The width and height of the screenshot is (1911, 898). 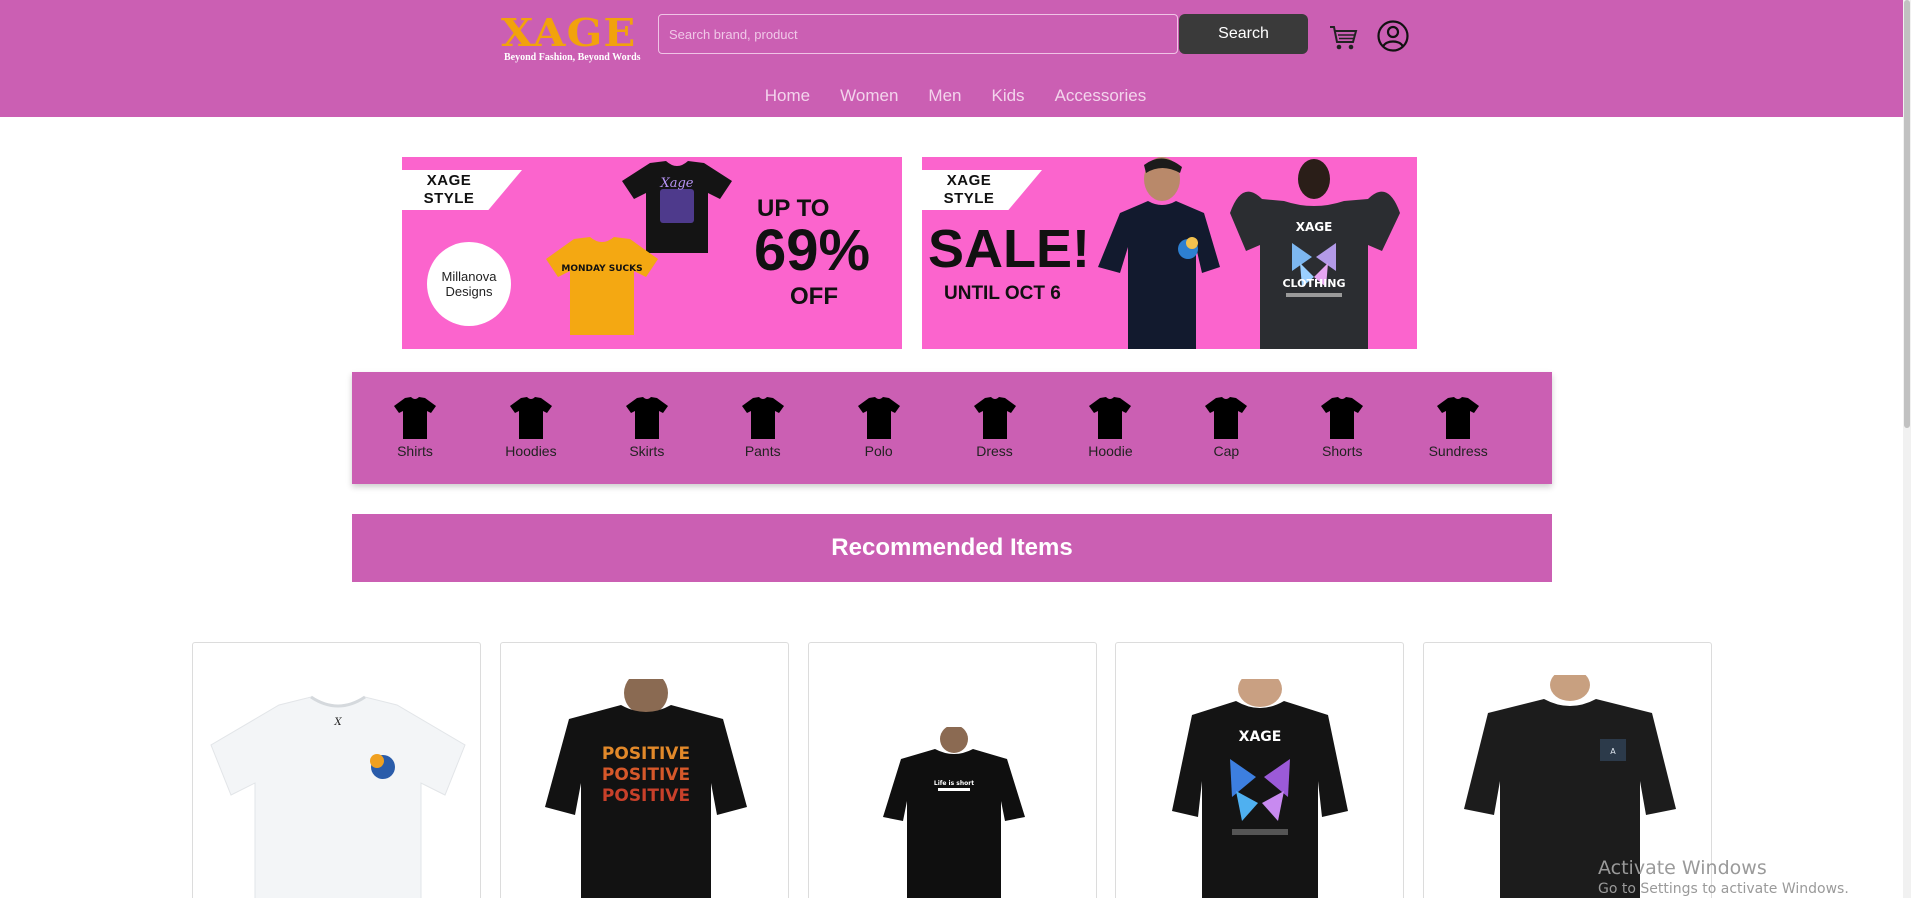 I want to click on banner-sale: SALE!, so click(x=1009, y=249).